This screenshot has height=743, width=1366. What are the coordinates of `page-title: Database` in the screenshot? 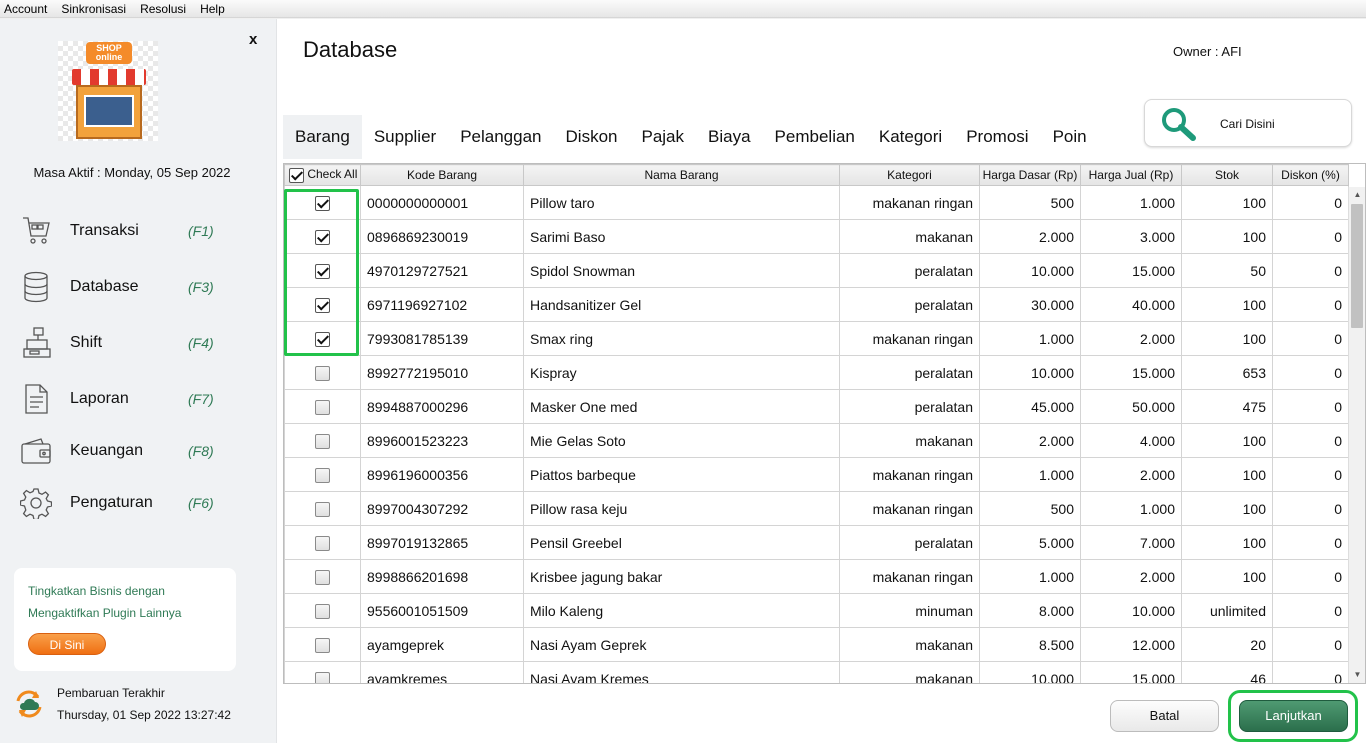 It's located at (350, 49).